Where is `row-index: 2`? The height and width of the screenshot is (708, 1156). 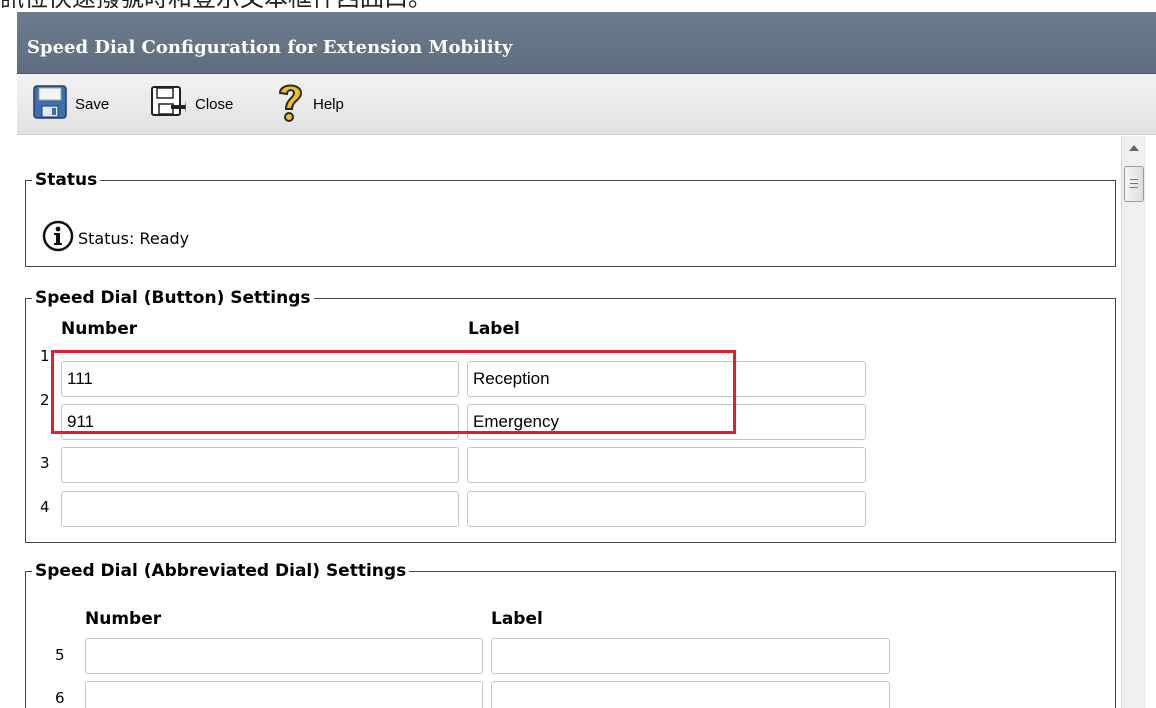
row-index: 2 is located at coordinates (45, 400).